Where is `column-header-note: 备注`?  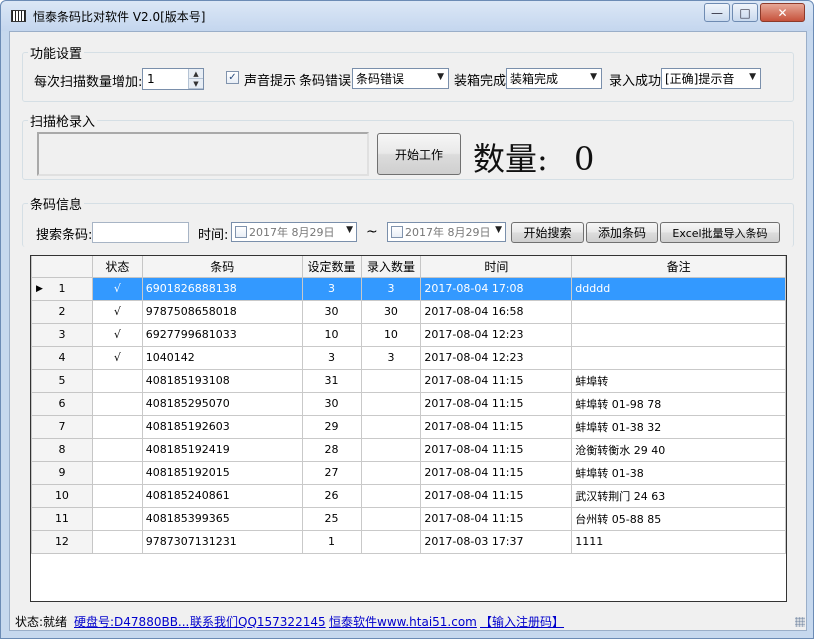 column-header-note: 备注 is located at coordinates (678, 267).